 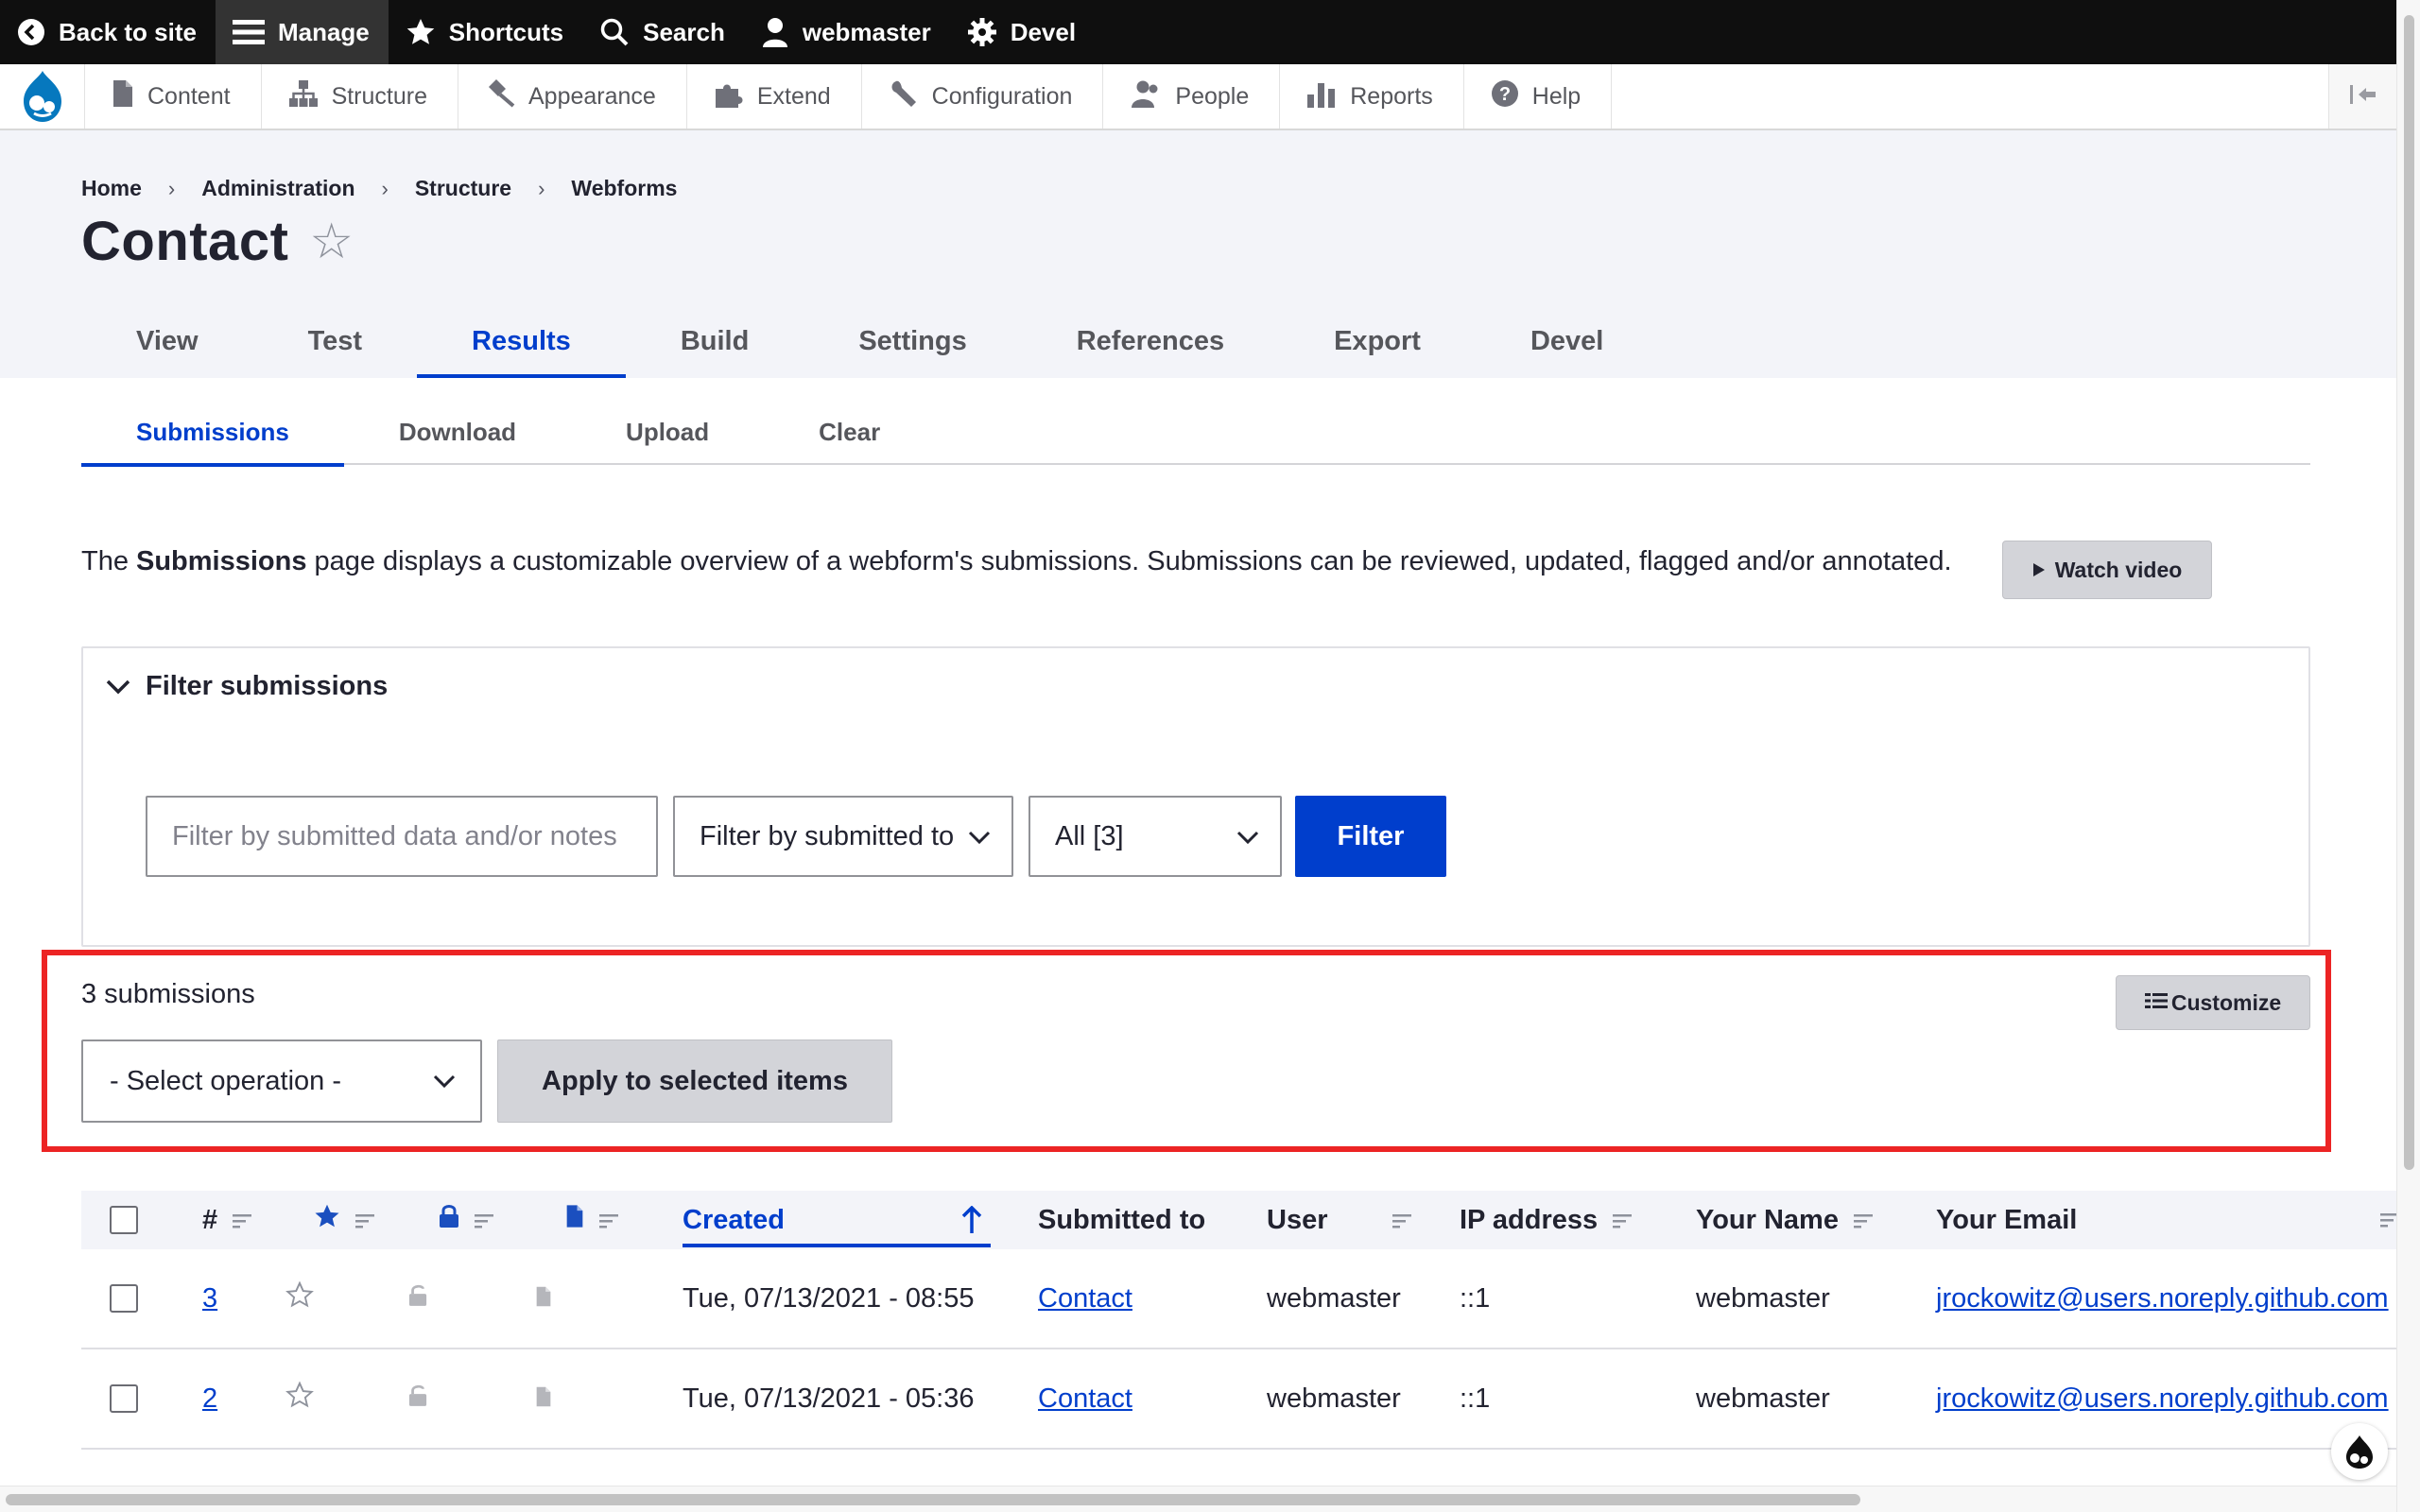 I want to click on apply-to-selected-button: Apply to selected items, so click(x=694, y=1081).